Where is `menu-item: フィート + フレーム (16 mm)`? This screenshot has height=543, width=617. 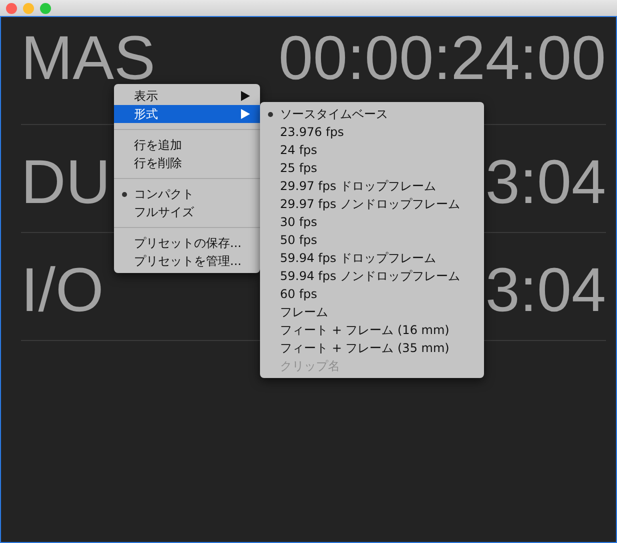 menu-item: フィート + フレーム (16 mm) is located at coordinates (372, 330).